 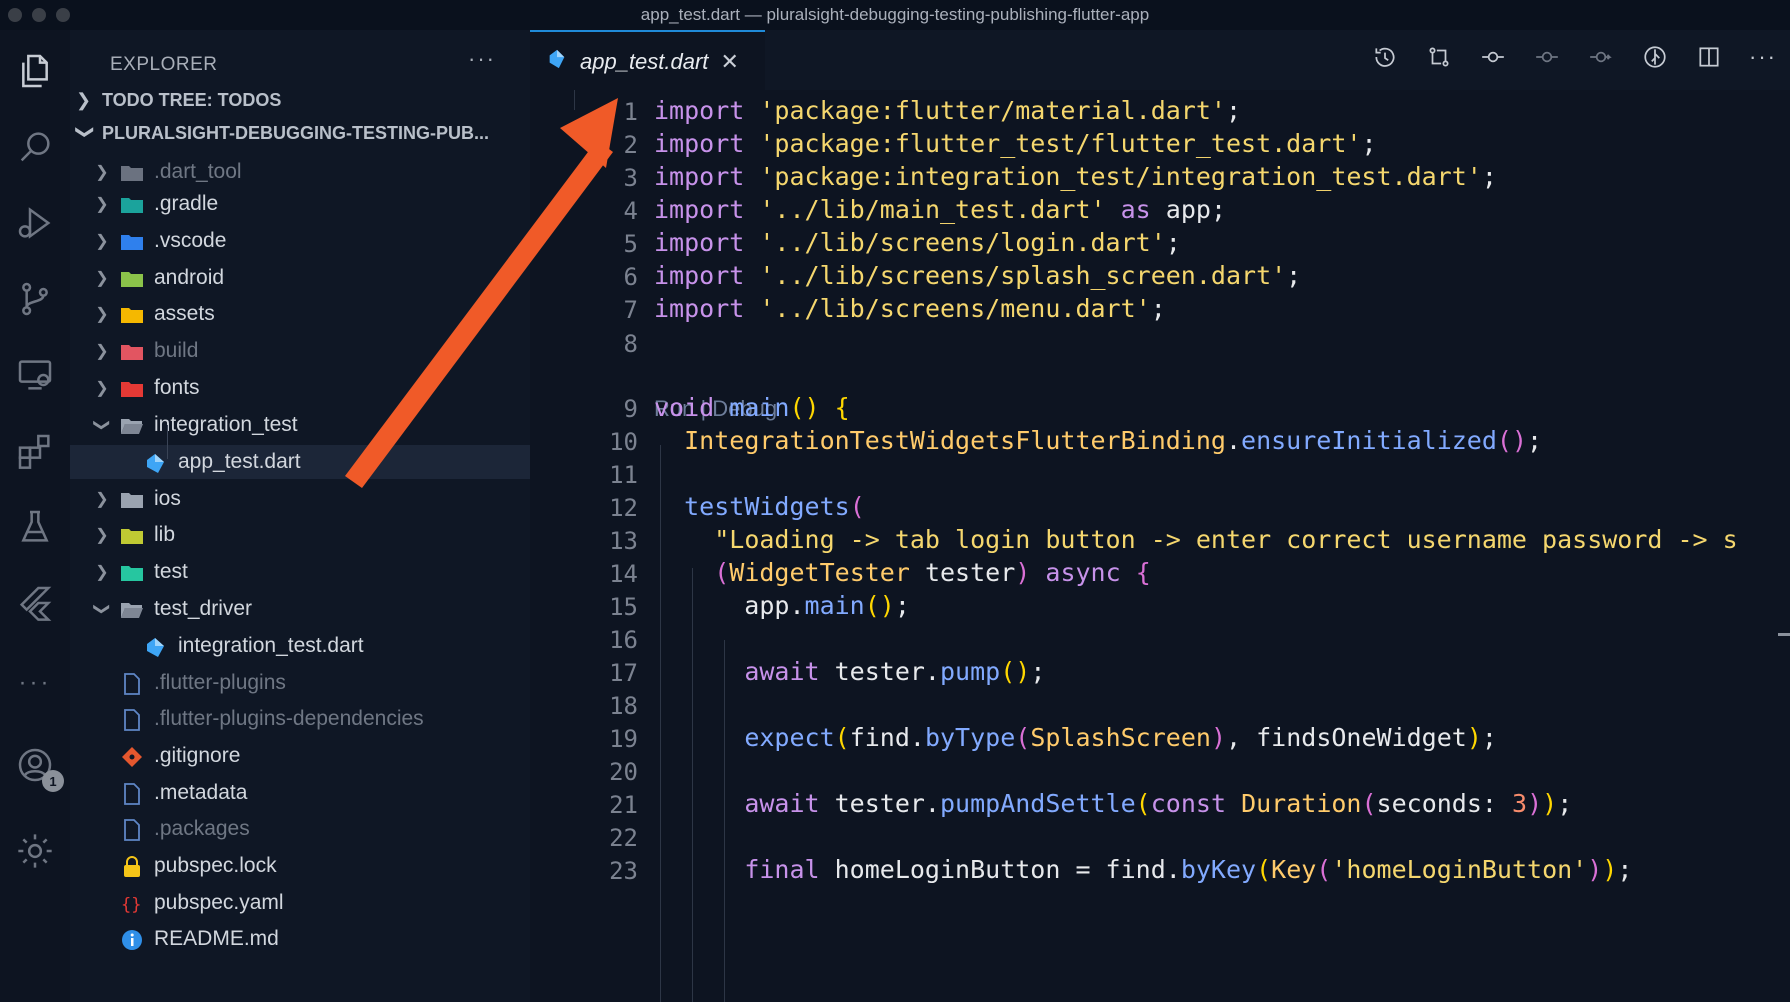 I want to click on tree-item-app-test-dart: app_test.dart, so click(x=300, y=462).